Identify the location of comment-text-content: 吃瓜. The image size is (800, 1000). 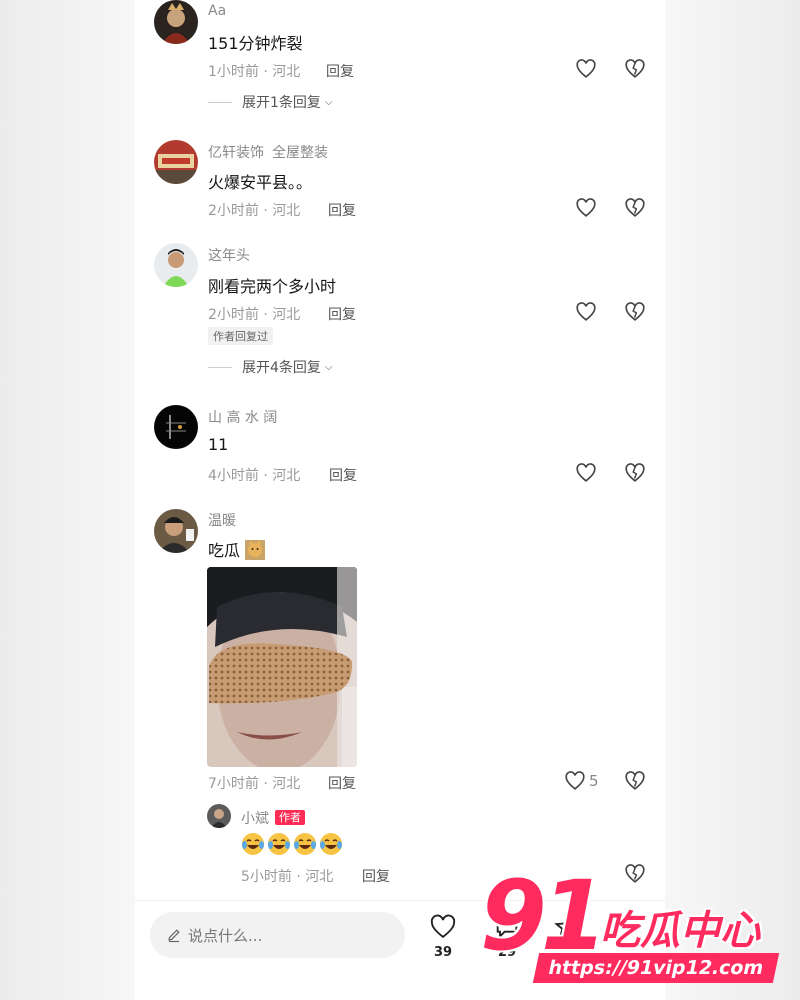
(224, 550).